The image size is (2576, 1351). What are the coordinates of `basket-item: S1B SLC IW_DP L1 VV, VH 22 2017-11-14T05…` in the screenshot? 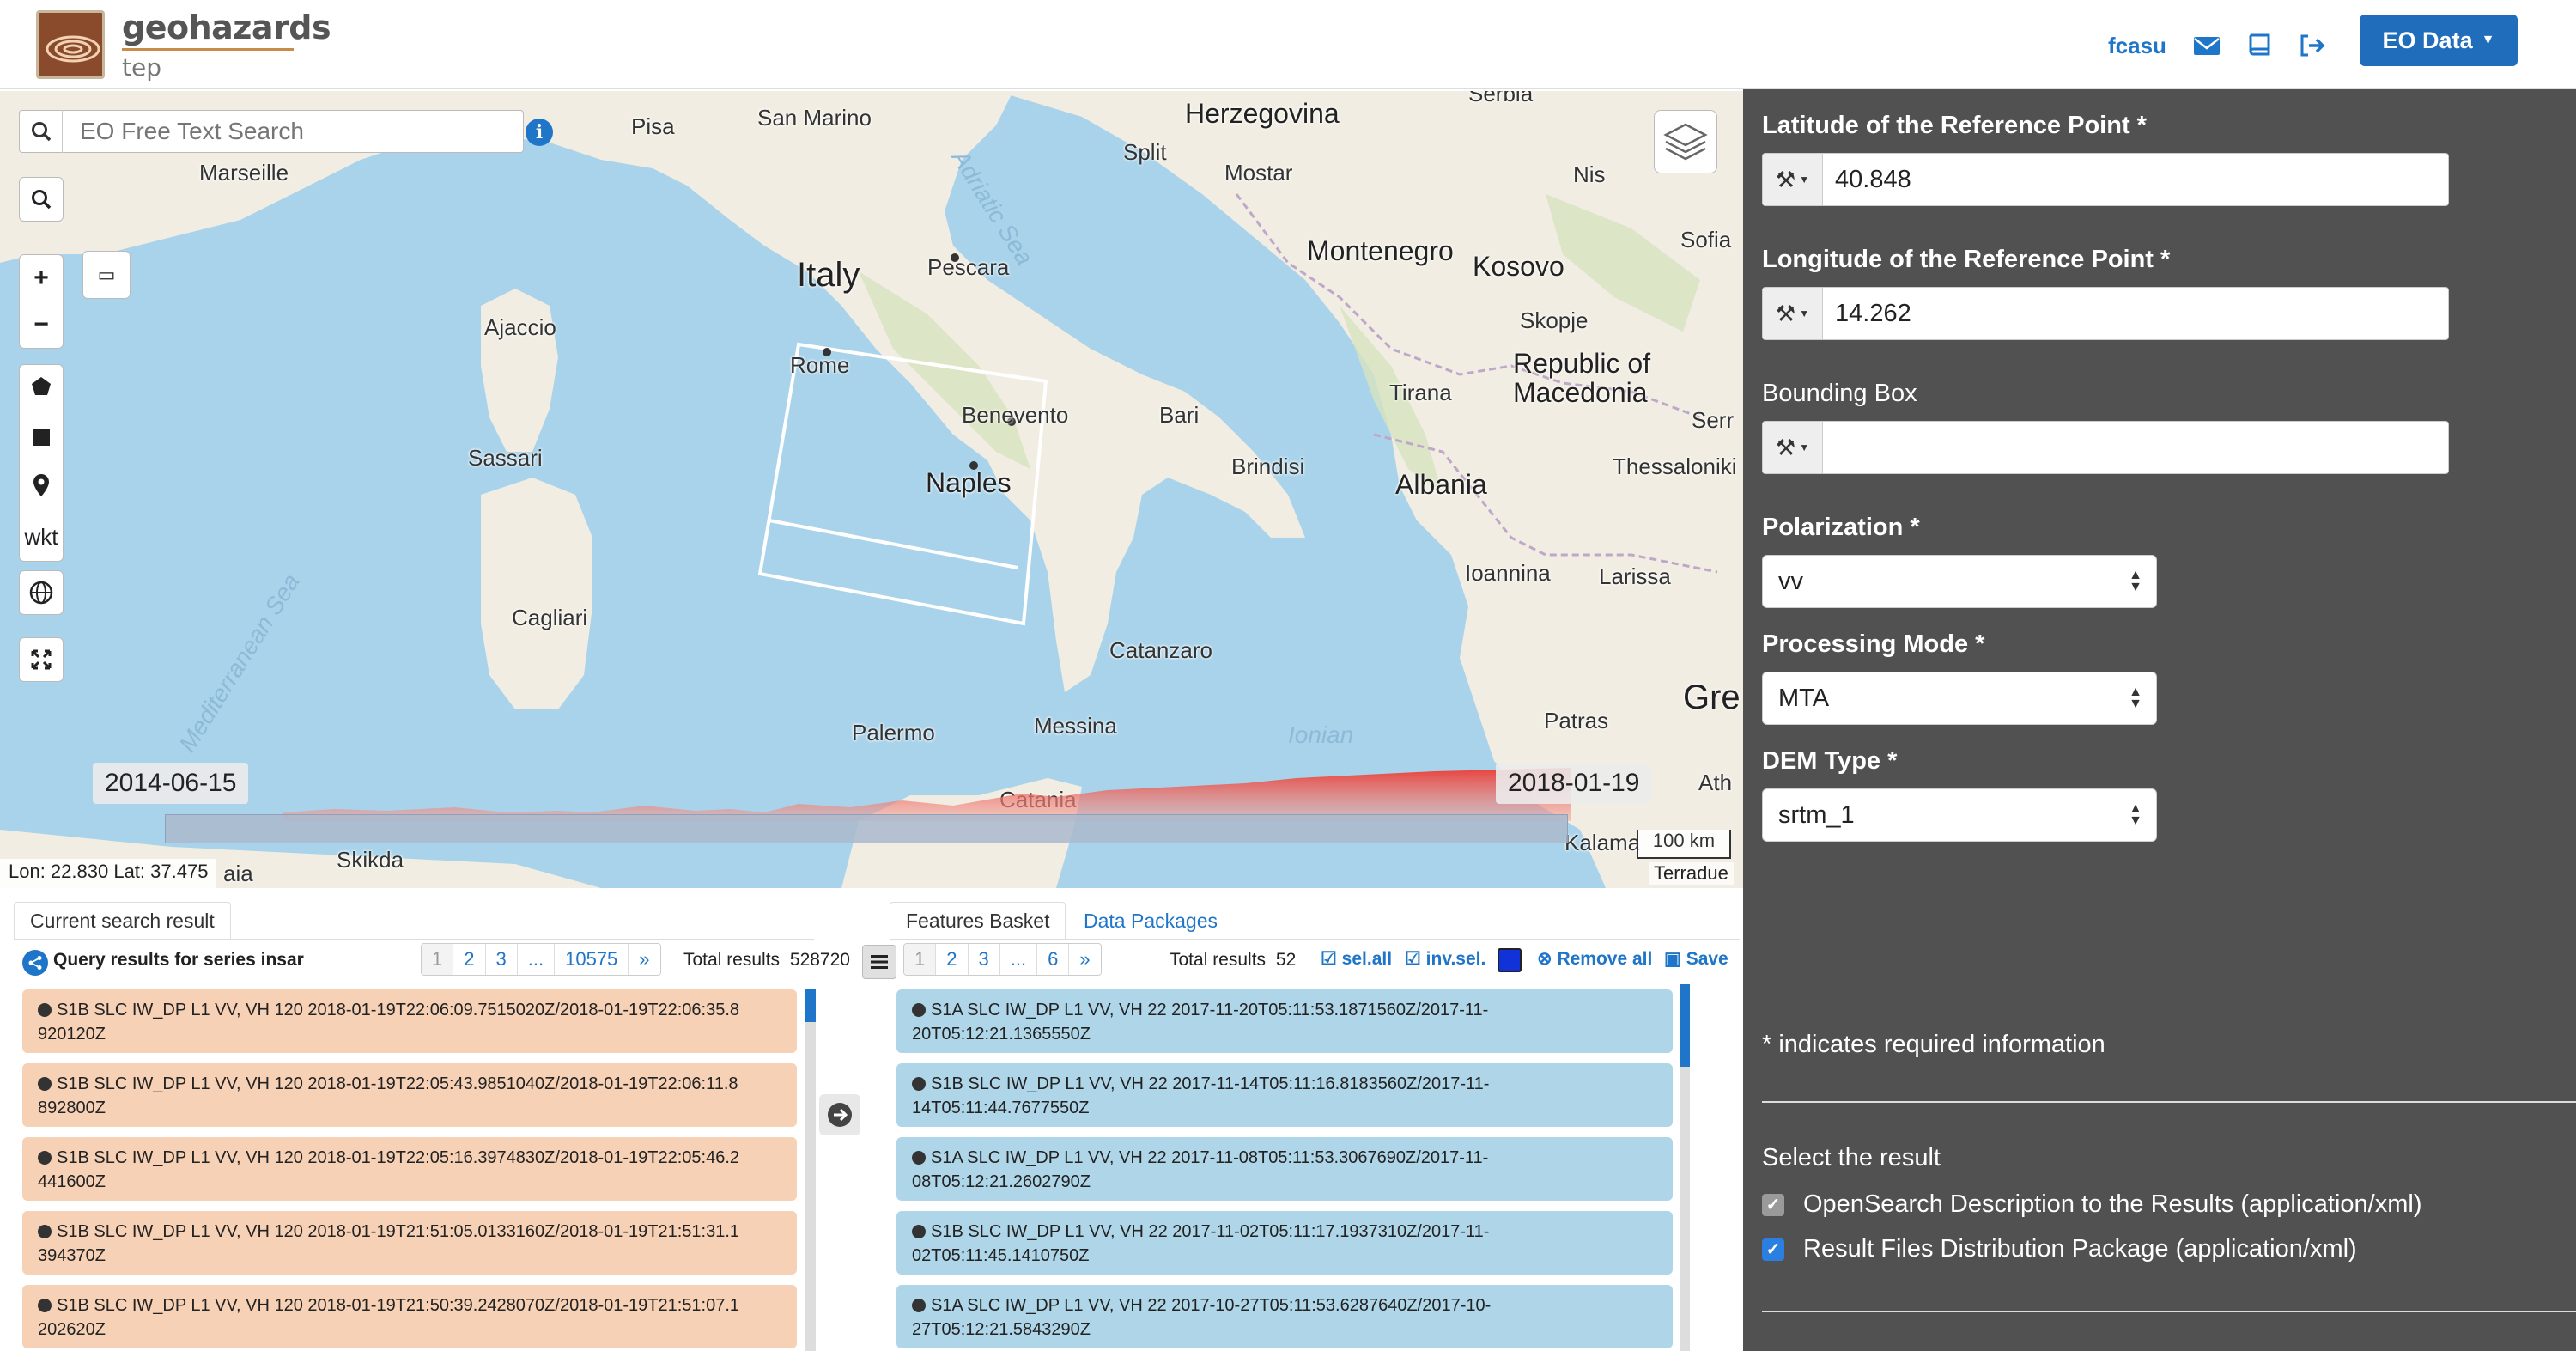 It's located at (1284, 1095).